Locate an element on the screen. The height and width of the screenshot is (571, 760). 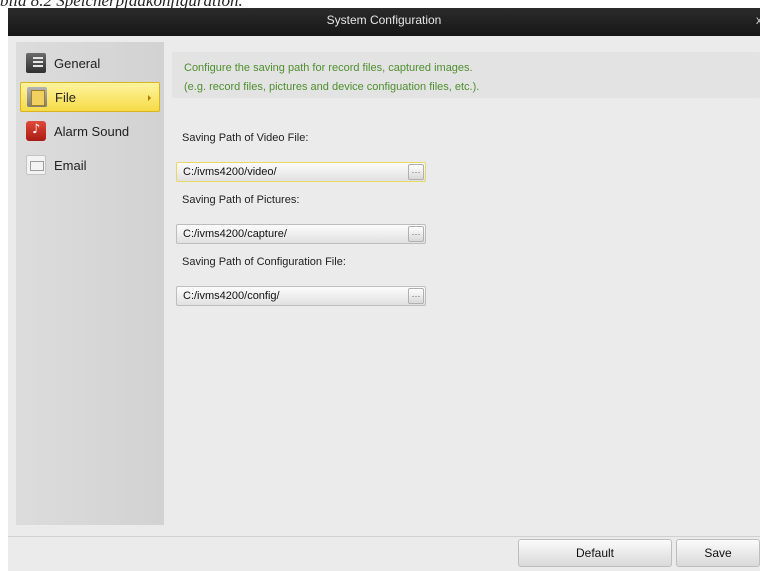
config-path-label: Saving Path of Configuration File: is located at coordinates (264, 262).